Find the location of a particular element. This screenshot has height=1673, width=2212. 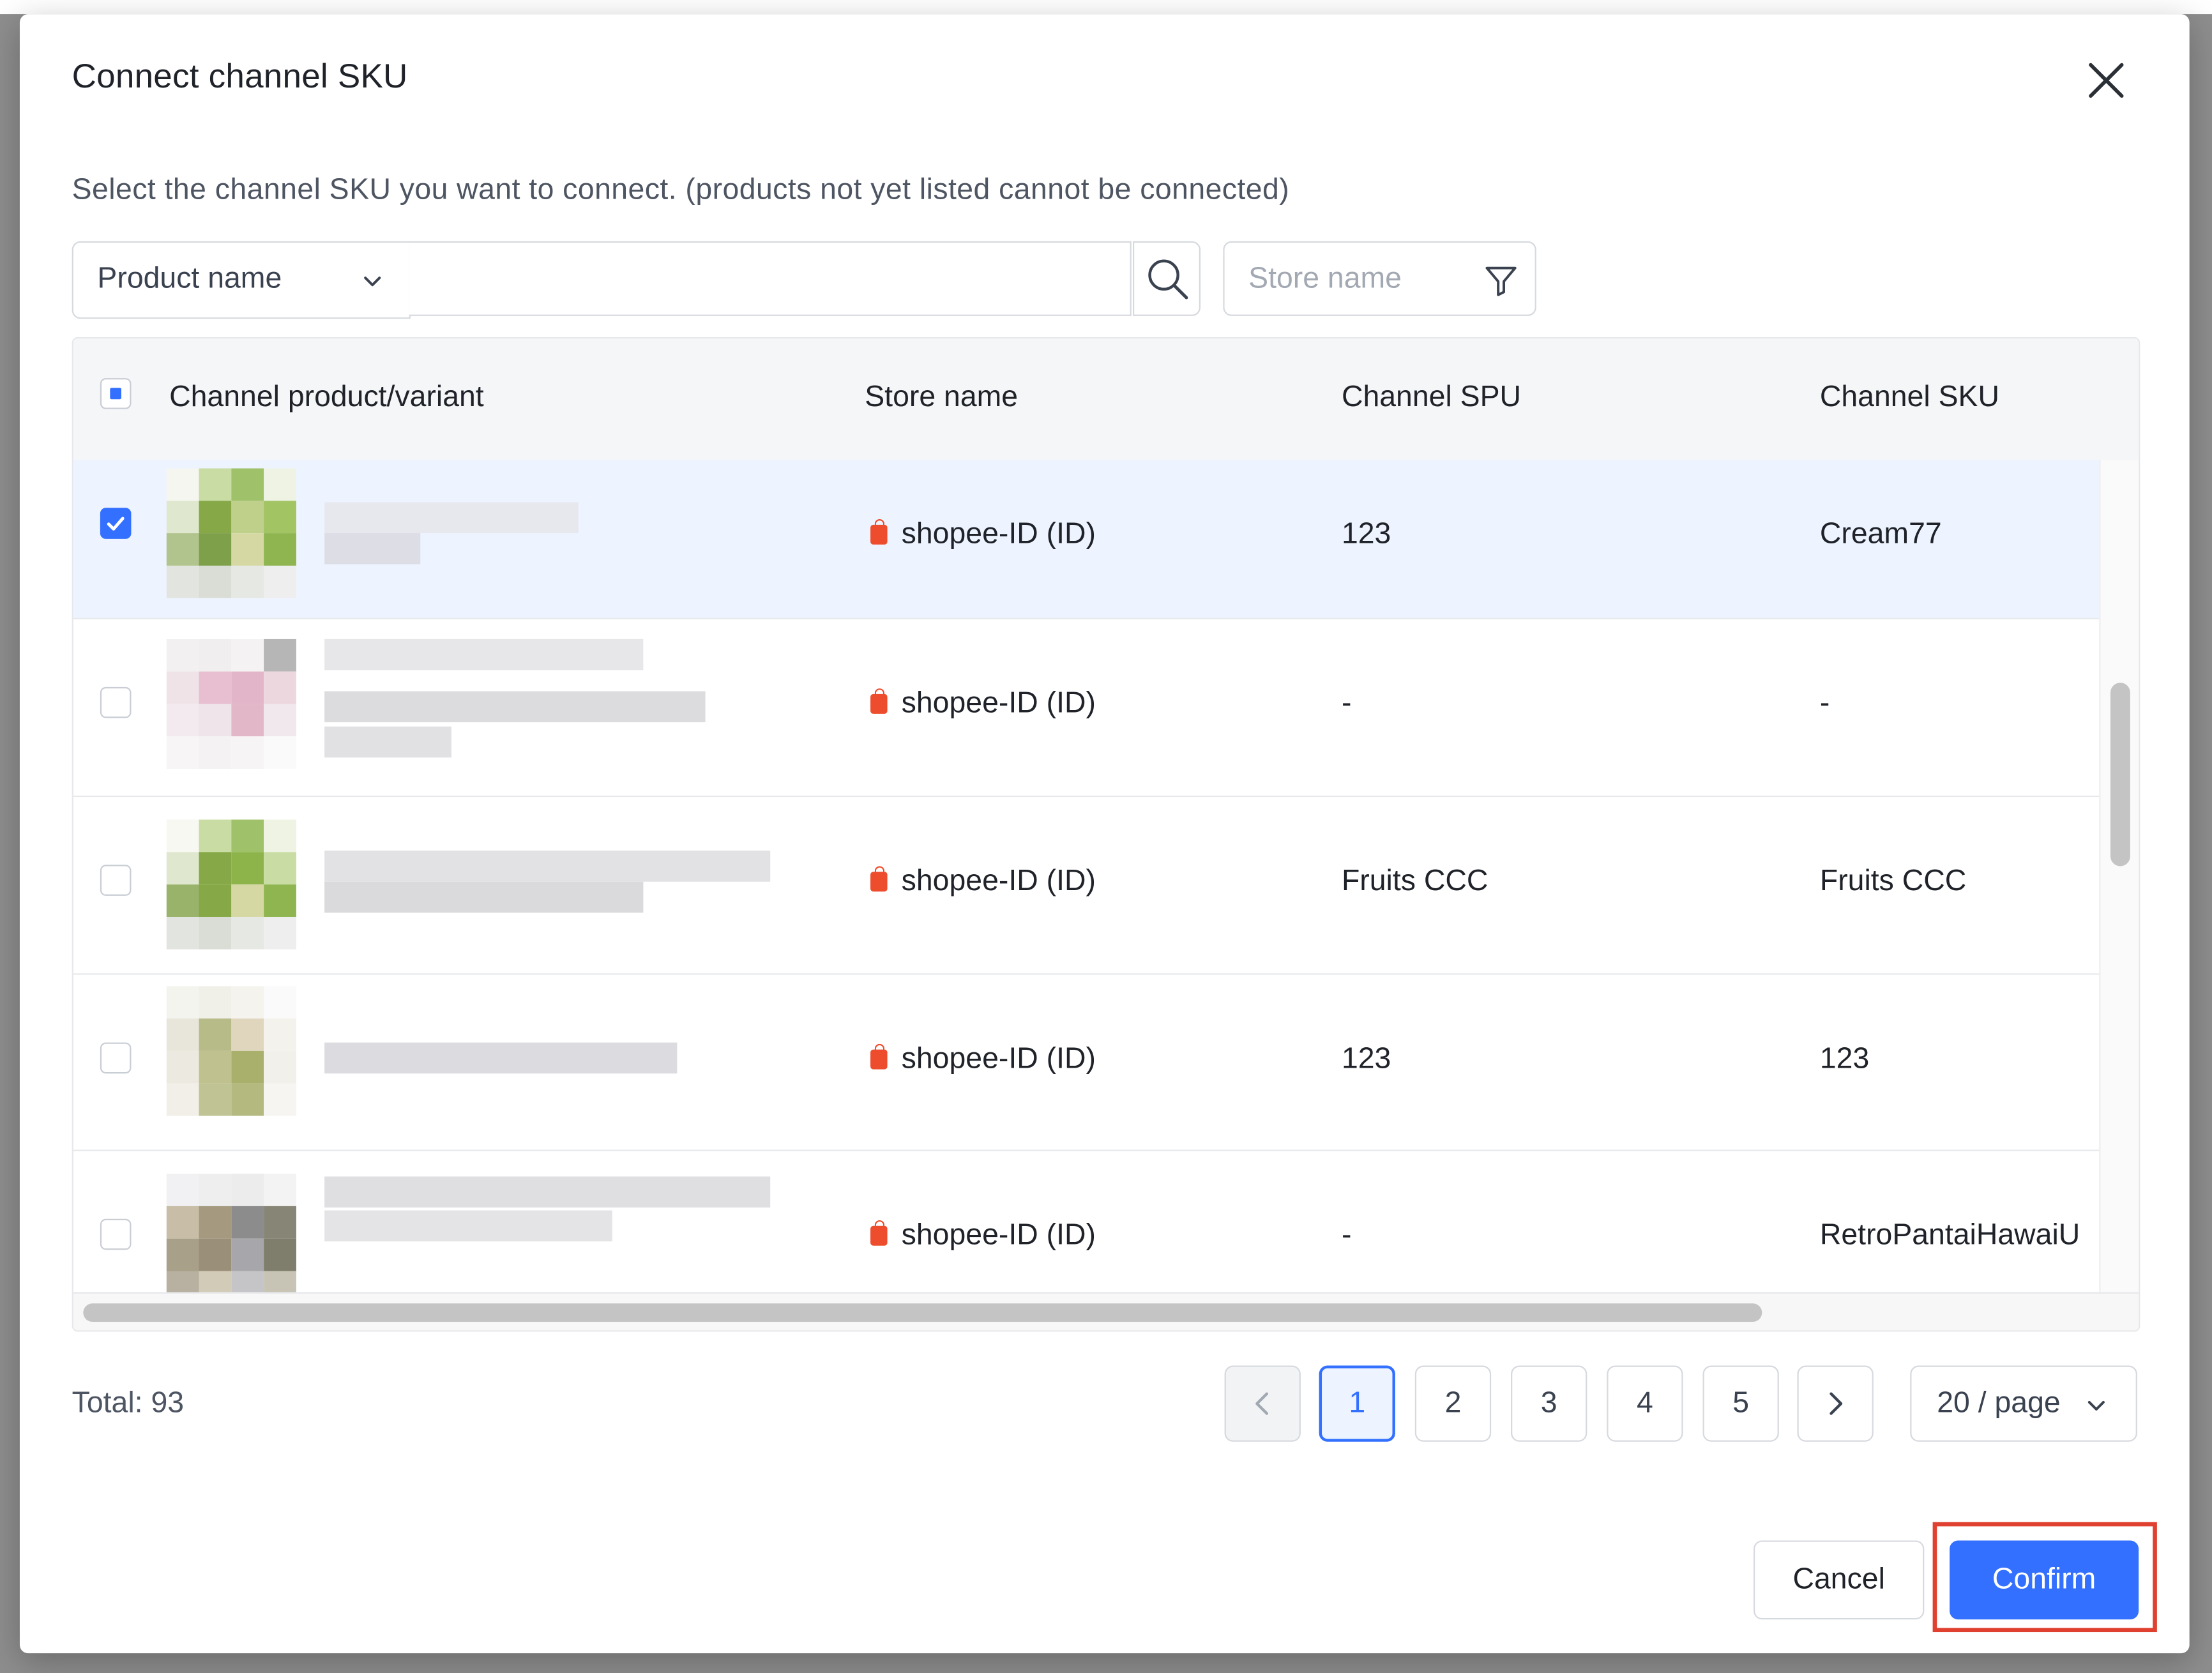

channel-sku-cell: Cream77 is located at coordinates (1881, 533).